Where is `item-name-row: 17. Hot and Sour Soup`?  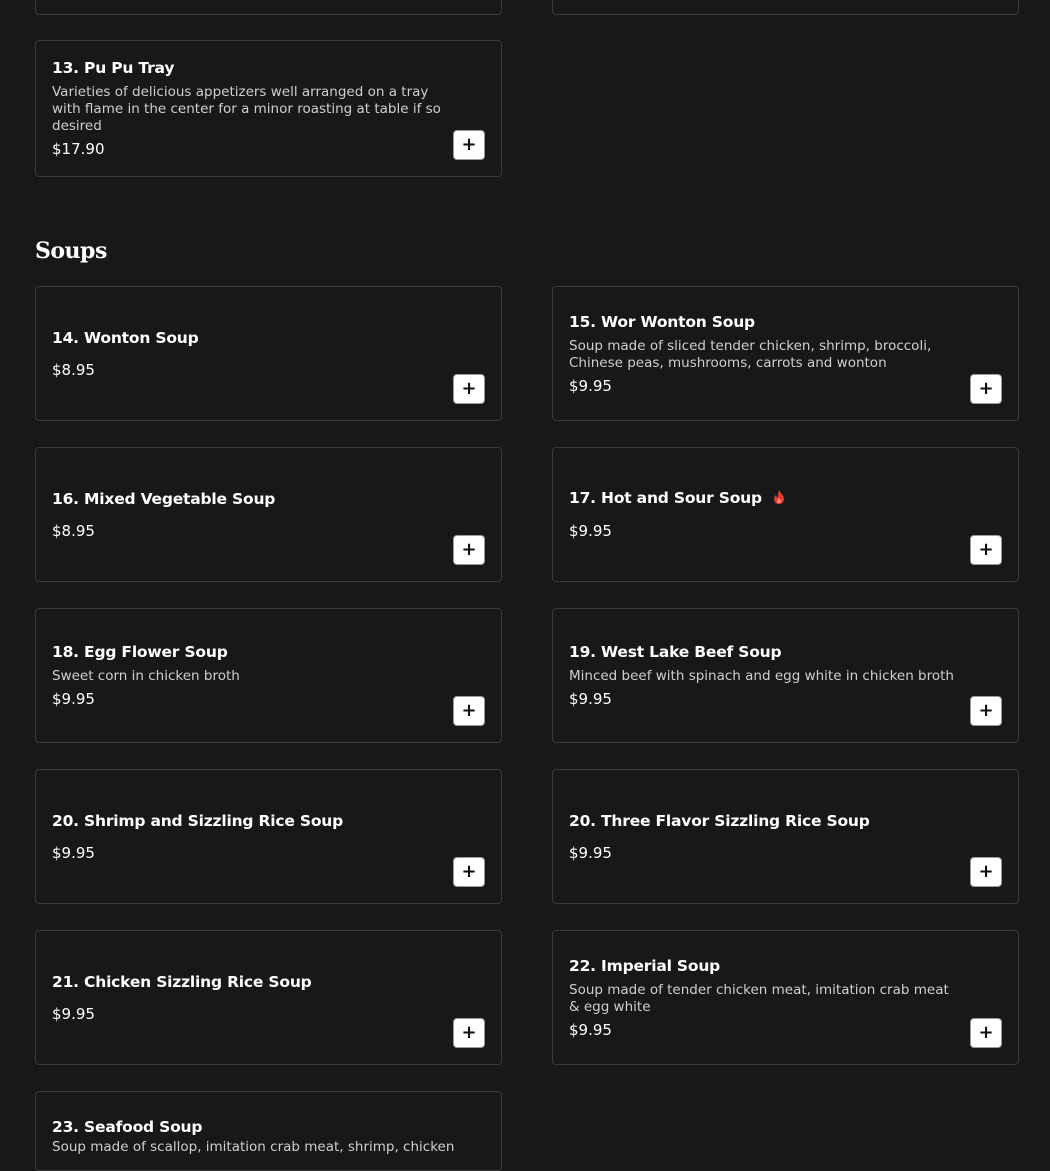
item-name-row: 17. Hot and Sour Soup is located at coordinates (763, 498).